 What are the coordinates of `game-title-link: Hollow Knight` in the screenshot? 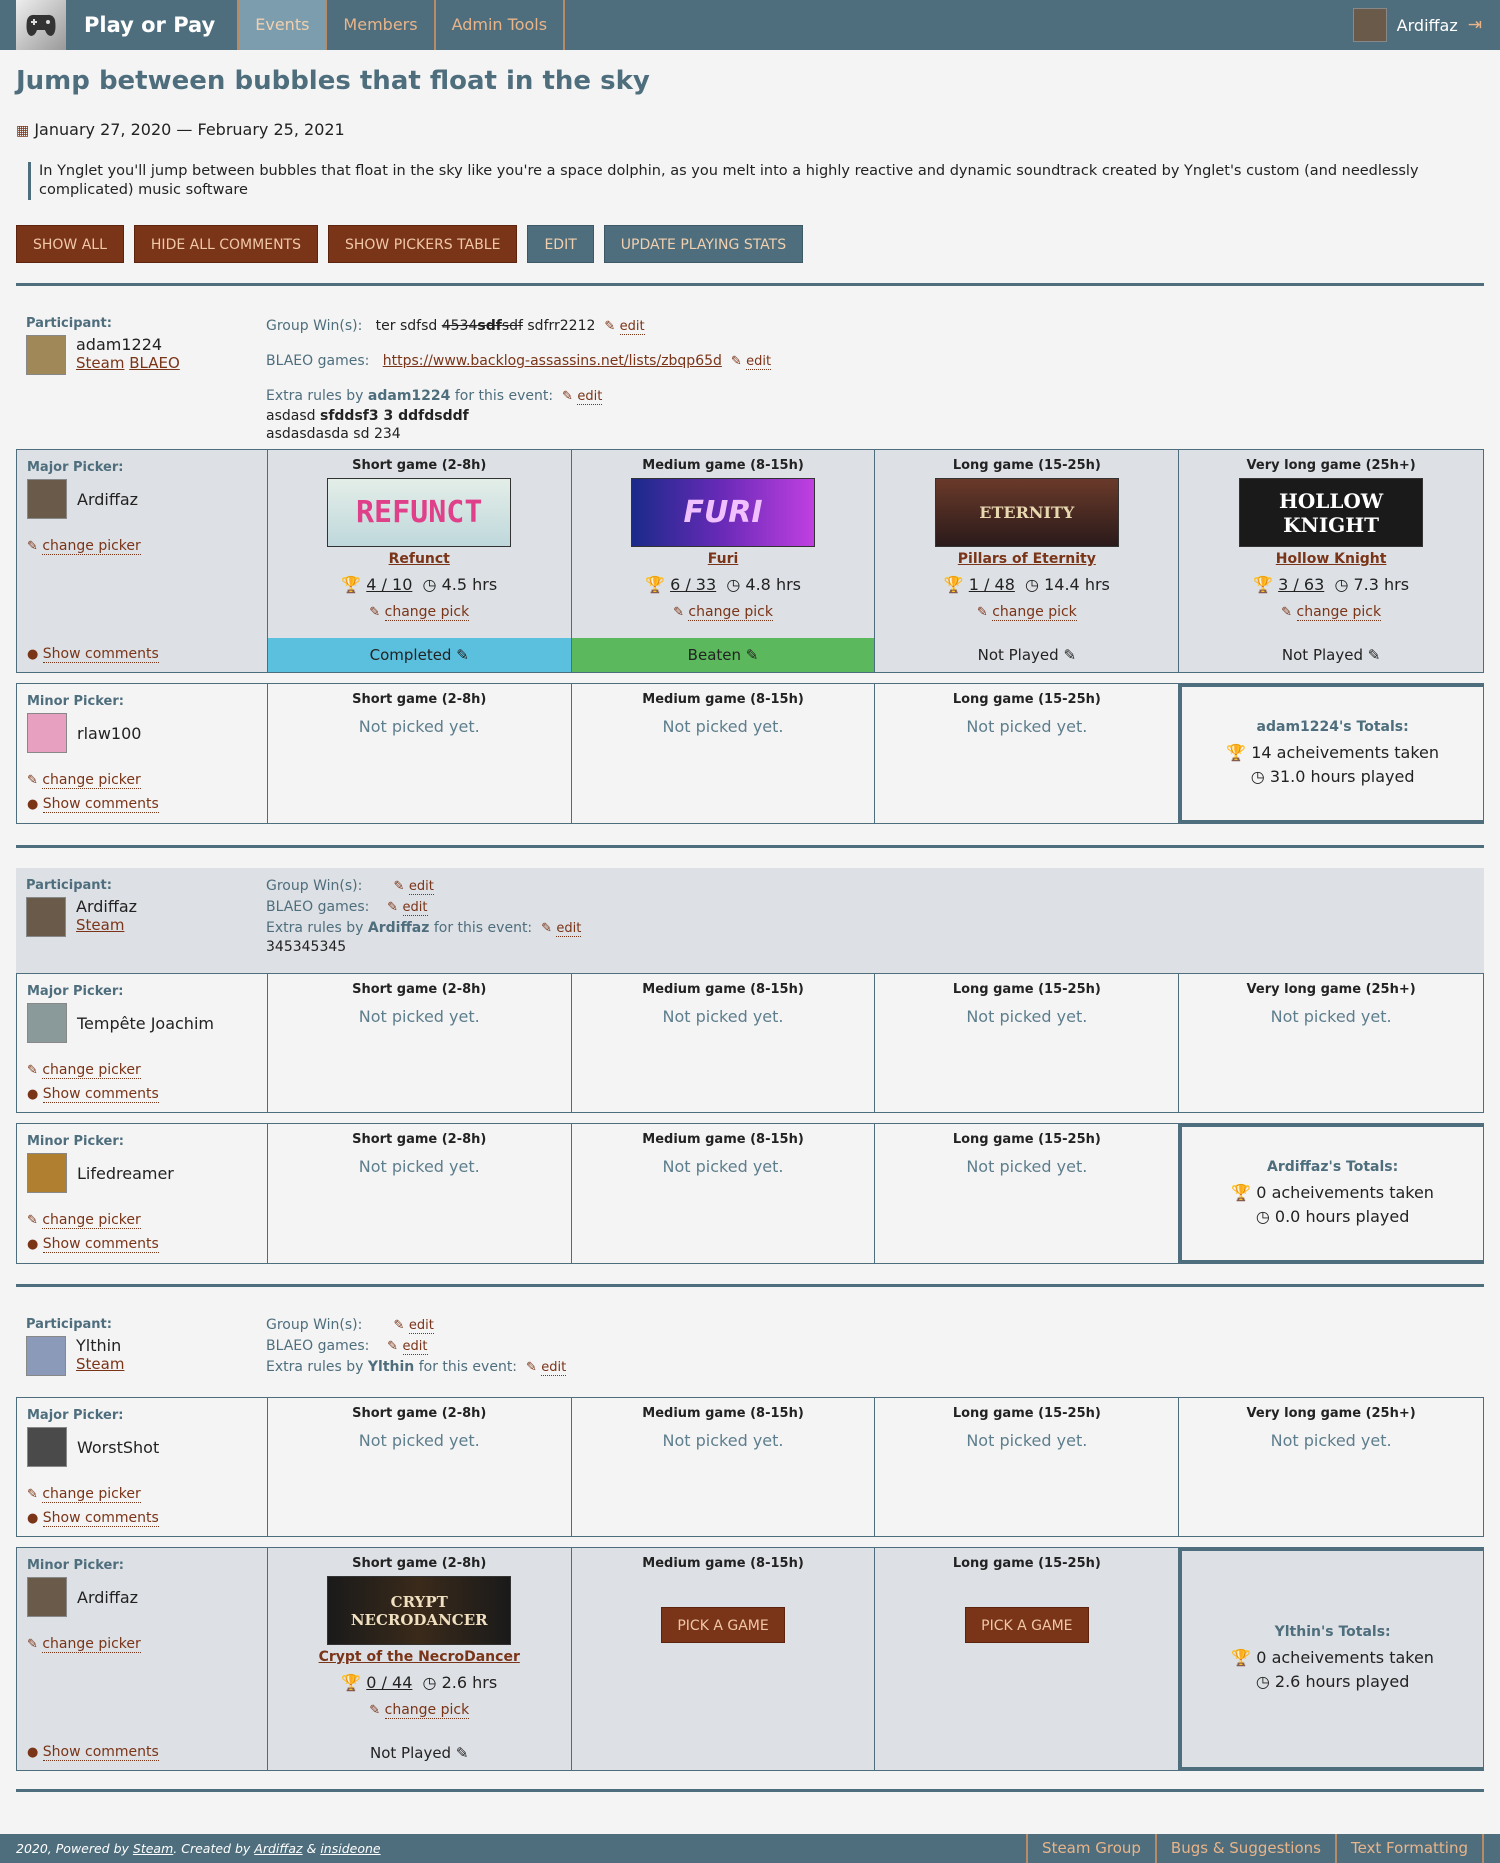 It's located at (1331, 559).